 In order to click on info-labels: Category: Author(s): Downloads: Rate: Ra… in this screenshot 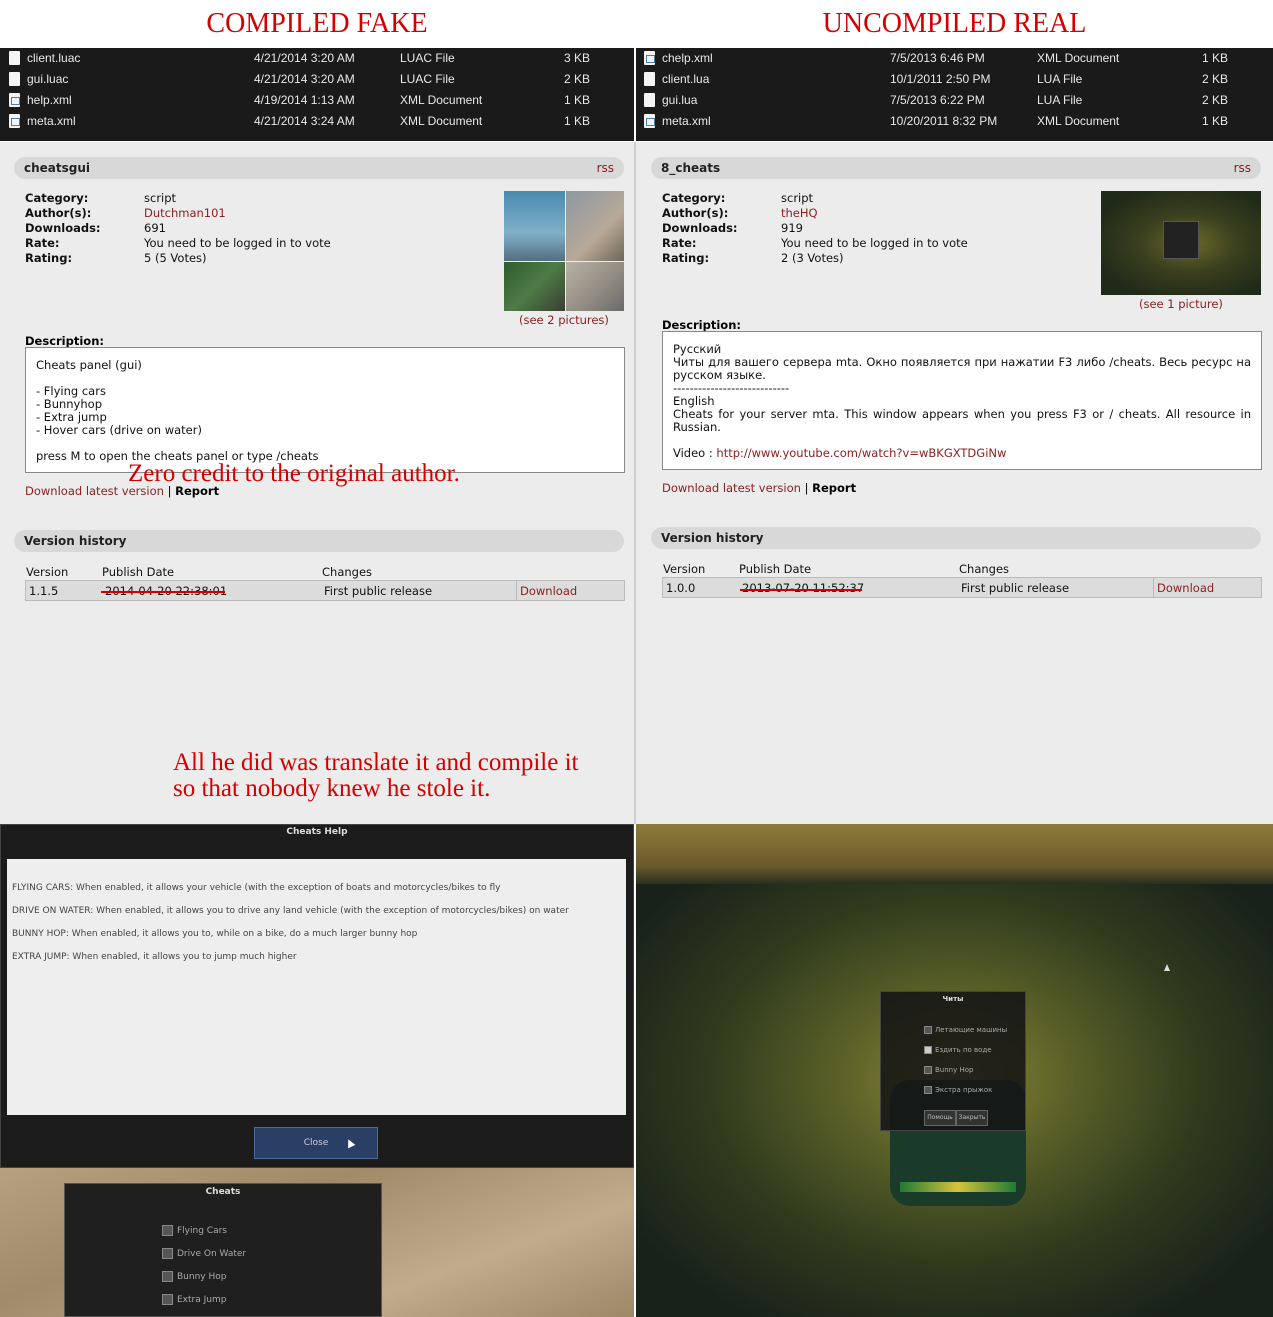, I will do `click(63, 228)`.